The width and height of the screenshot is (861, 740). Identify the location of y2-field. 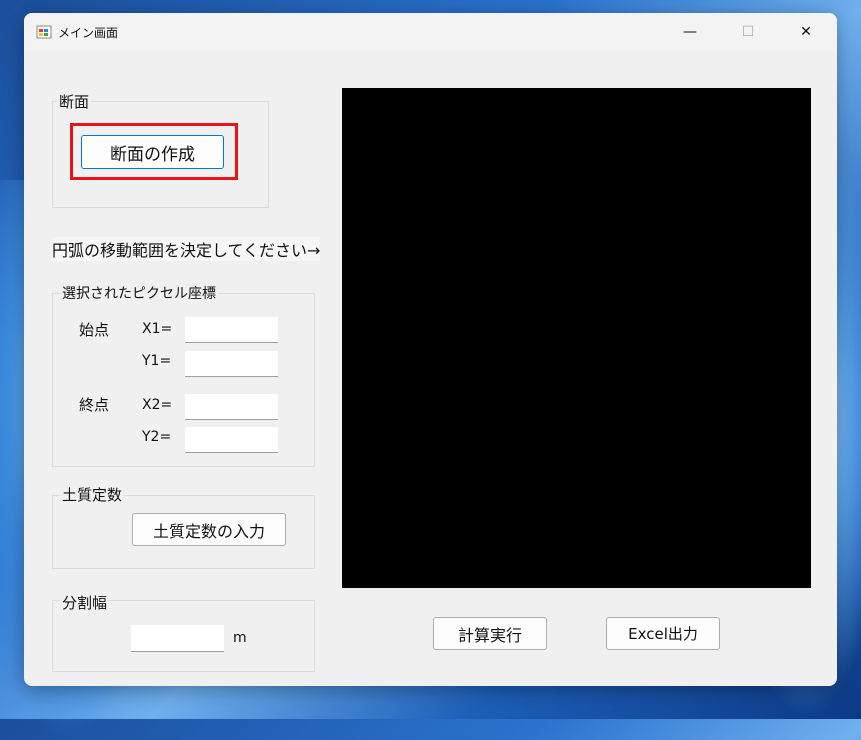
(231, 440).